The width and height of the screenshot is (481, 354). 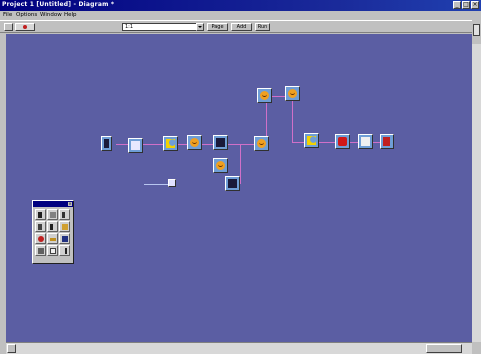 What do you see at coordinates (457, 5) in the screenshot?
I see `minimize-button: _` at bounding box center [457, 5].